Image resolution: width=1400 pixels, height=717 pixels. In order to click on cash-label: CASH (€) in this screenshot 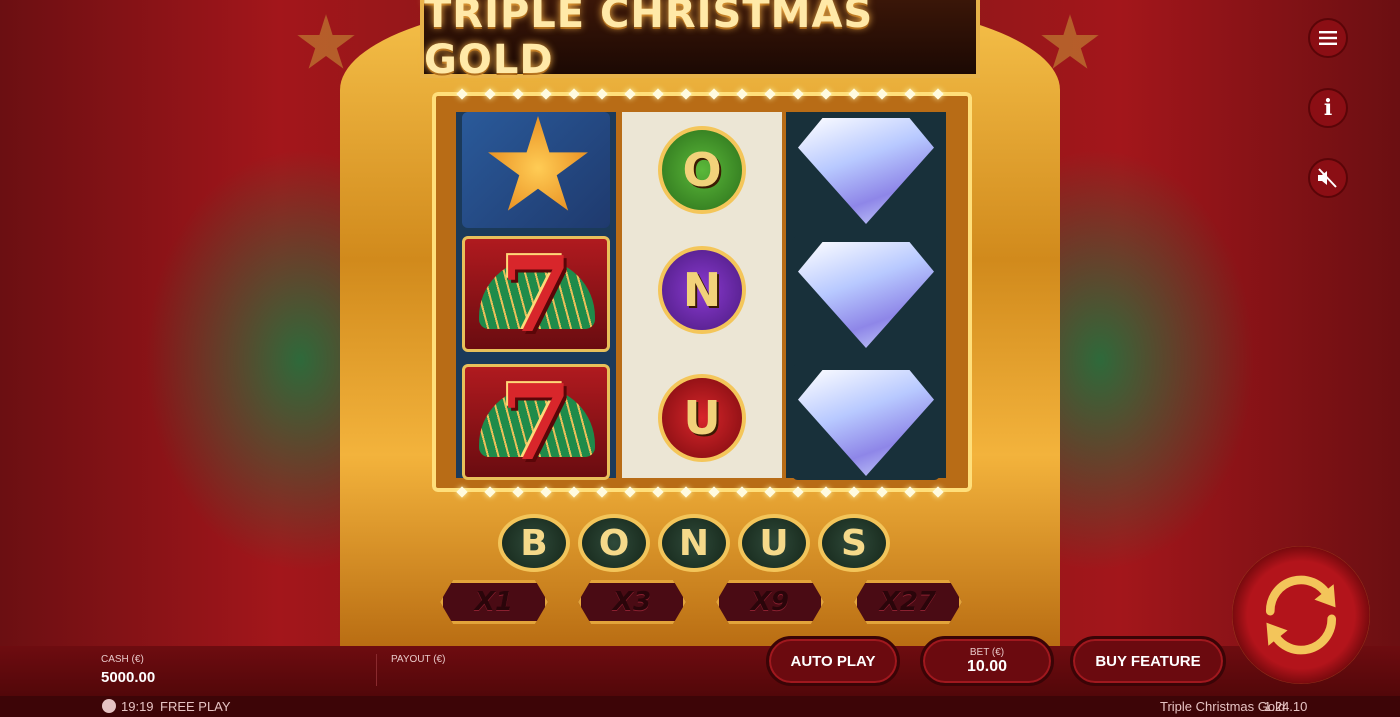, I will do `click(122, 659)`.